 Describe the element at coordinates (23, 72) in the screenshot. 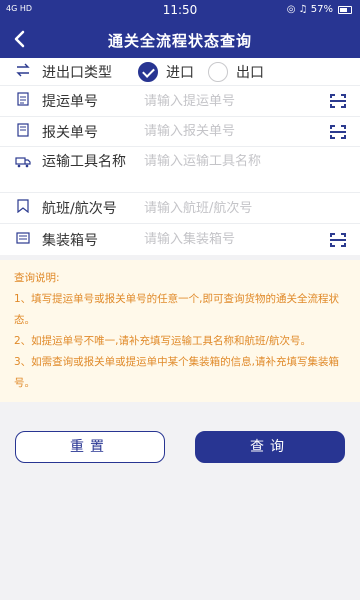

I see `swap-icon` at that location.